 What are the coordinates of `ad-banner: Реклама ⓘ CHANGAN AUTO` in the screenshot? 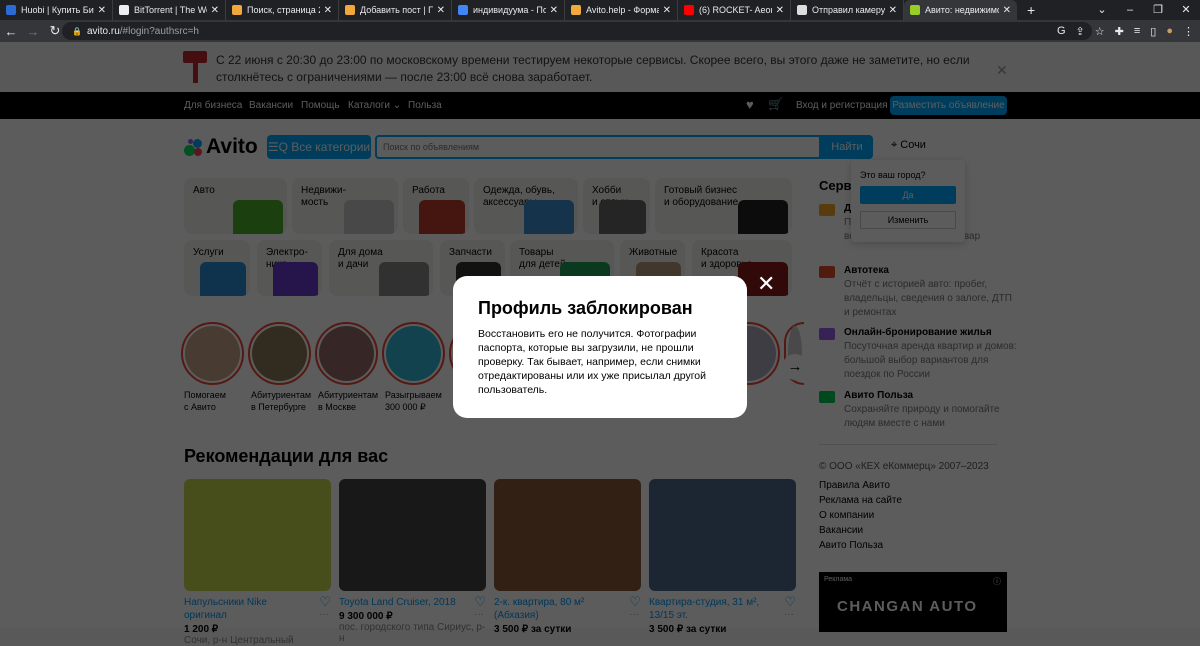 It's located at (913, 602).